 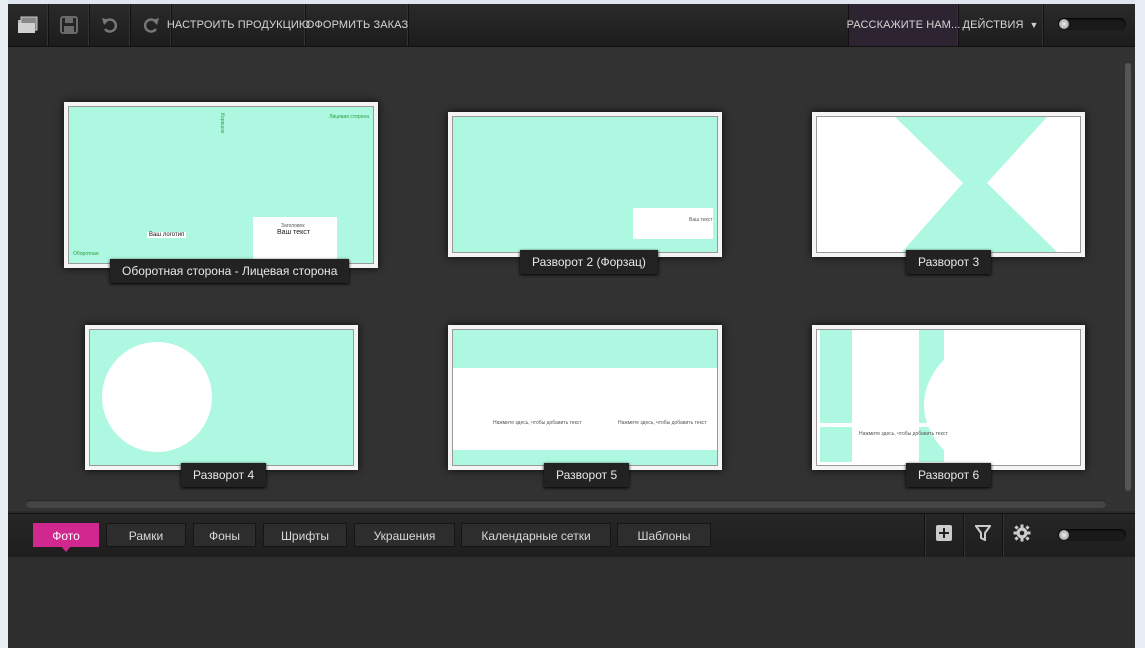 I want to click on logo-placeholder: Ваш логотип, so click(x=167, y=235).